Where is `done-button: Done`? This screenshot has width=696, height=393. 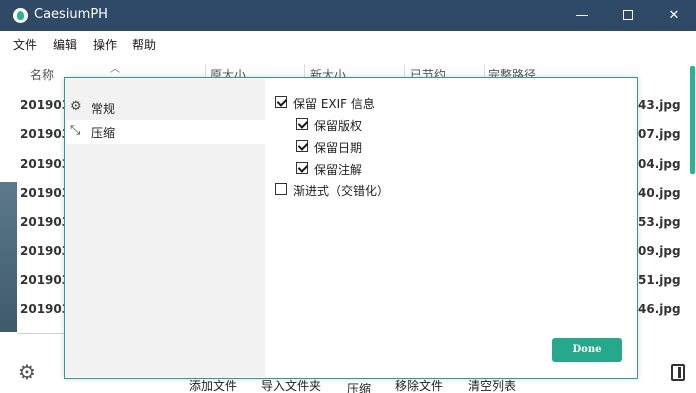
done-button: Done is located at coordinates (587, 350).